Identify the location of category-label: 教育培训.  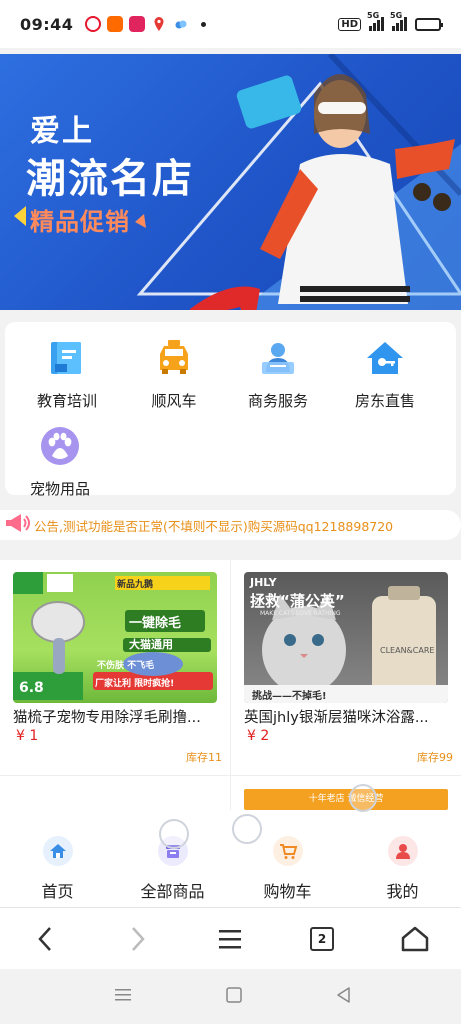
(66, 401).